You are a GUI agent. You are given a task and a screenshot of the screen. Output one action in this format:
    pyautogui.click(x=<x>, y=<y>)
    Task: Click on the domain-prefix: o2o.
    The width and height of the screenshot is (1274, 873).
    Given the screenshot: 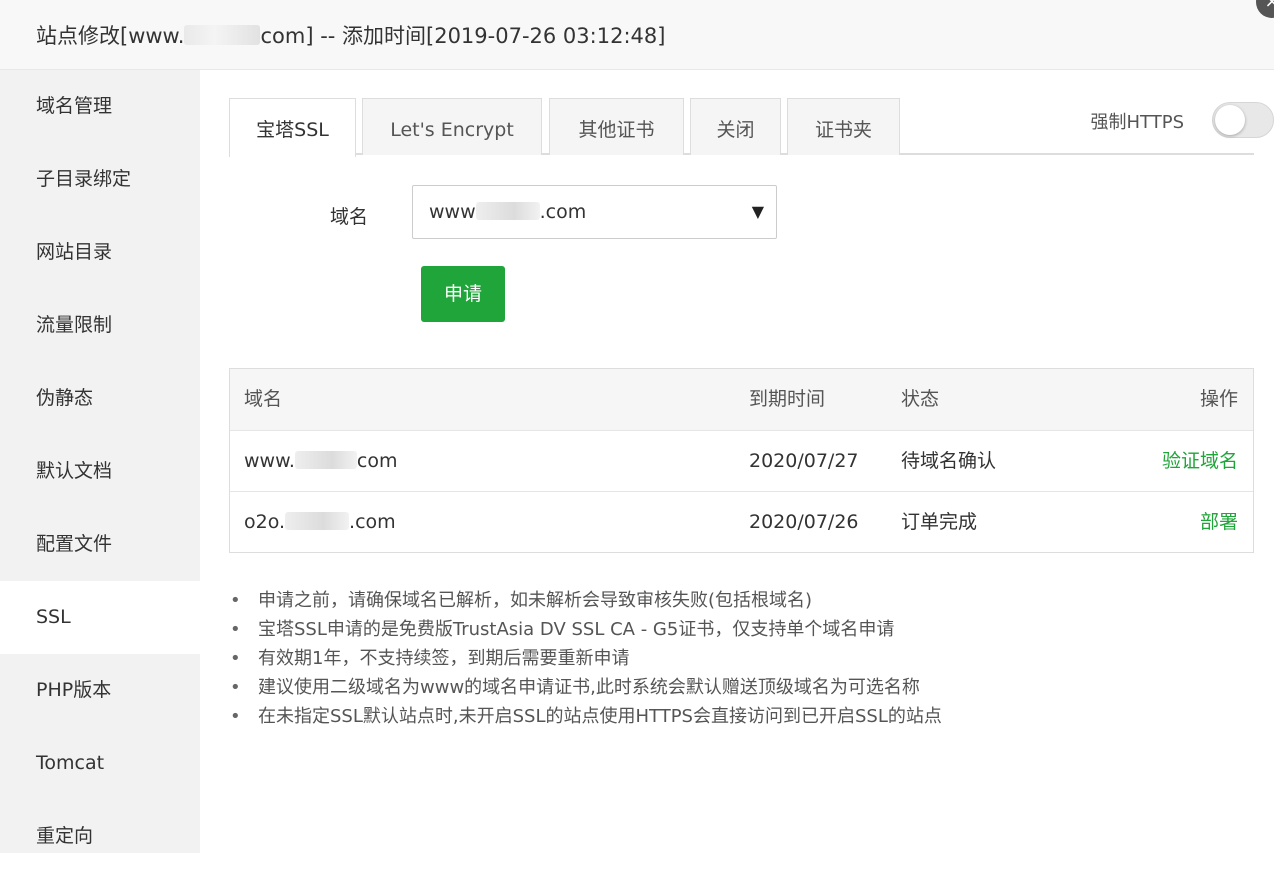 What is the action you would take?
    pyautogui.click(x=265, y=522)
    